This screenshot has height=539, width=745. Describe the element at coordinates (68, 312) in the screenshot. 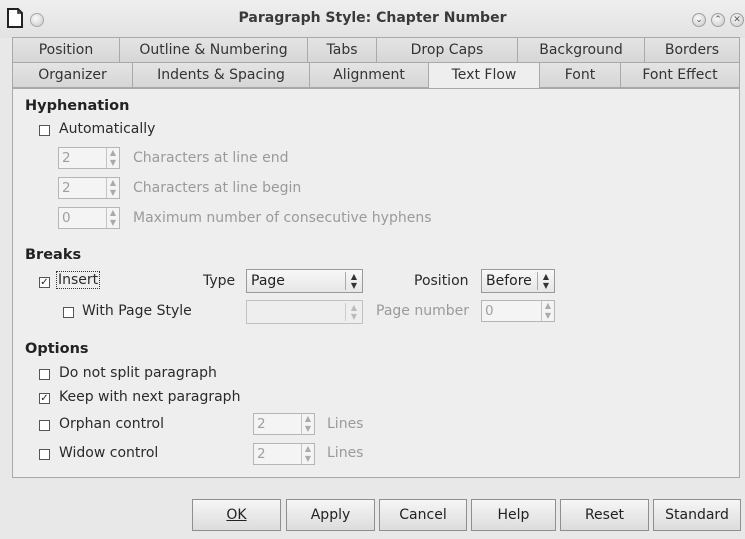

I see `page-style-checkbox` at that location.